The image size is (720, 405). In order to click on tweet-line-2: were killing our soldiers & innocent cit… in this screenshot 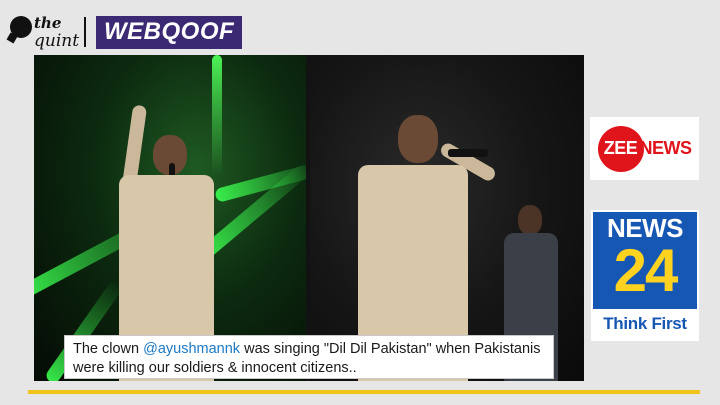, I will do `click(215, 368)`.